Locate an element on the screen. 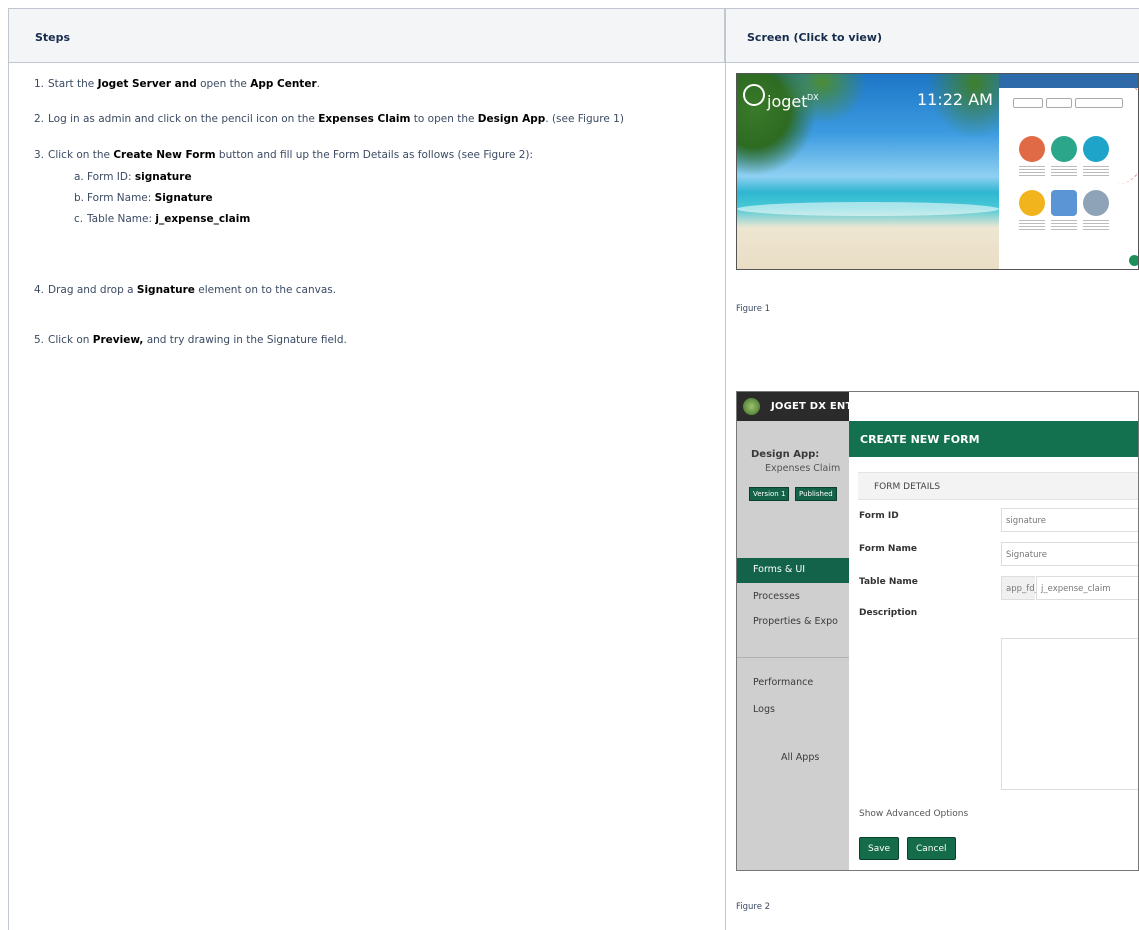 This screenshot has width=1139, height=930. screen-header-label: Screen (Click to view) is located at coordinates (814, 37).